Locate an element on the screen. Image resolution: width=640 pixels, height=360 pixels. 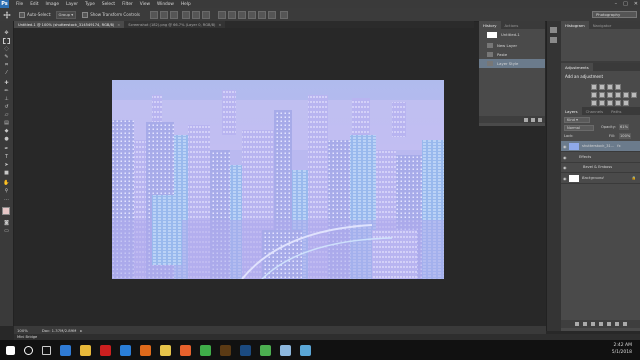
quick-mask-icon: ◙ is located at coordinates (6, 222).